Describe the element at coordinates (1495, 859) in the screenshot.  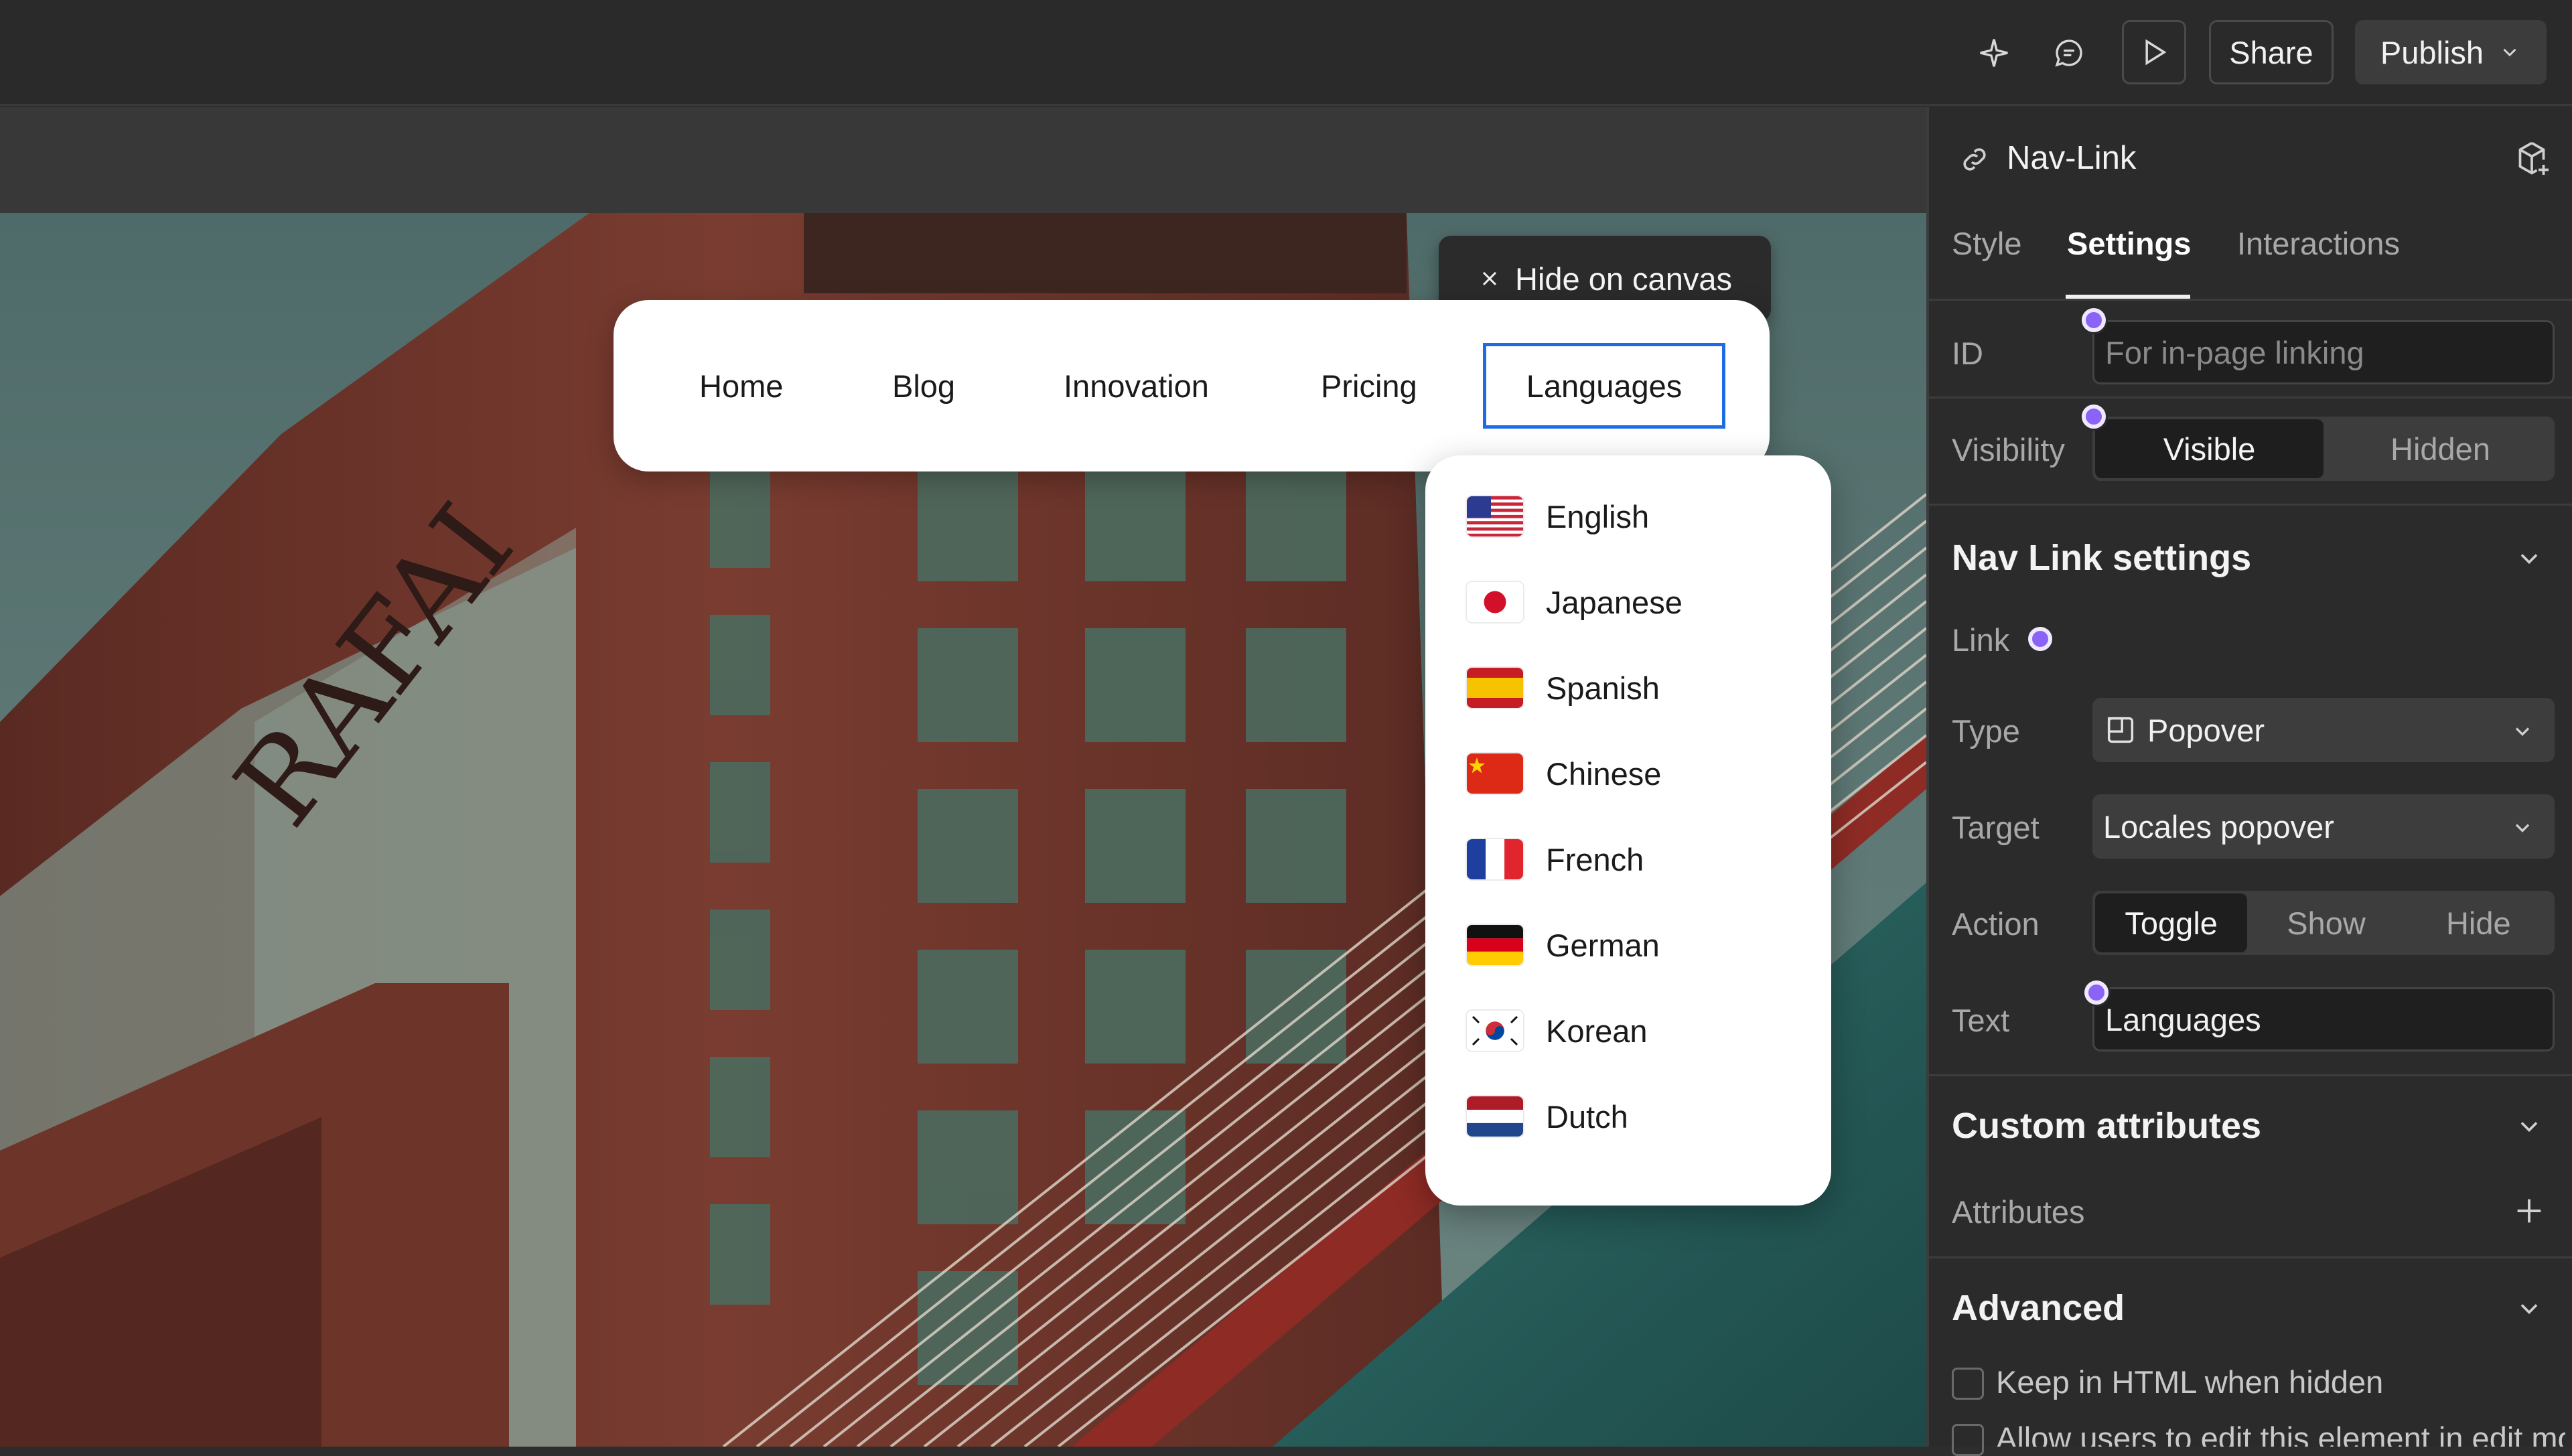
I see `france-flag-icon` at that location.